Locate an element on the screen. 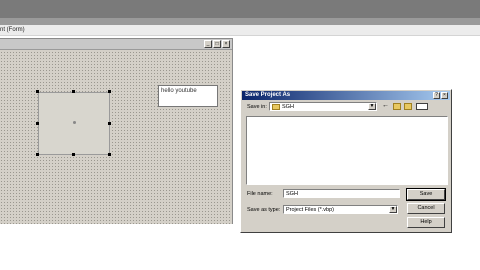 Image resolution: width=480 pixels, height=270 pixels. mdi-background-band is located at coordinates (240, 21).